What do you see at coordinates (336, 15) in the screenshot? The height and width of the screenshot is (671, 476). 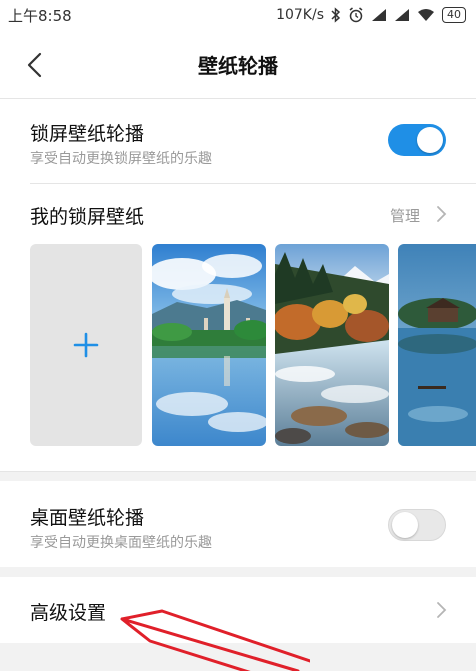 I see `bluetooth-icon` at bounding box center [336, 15].